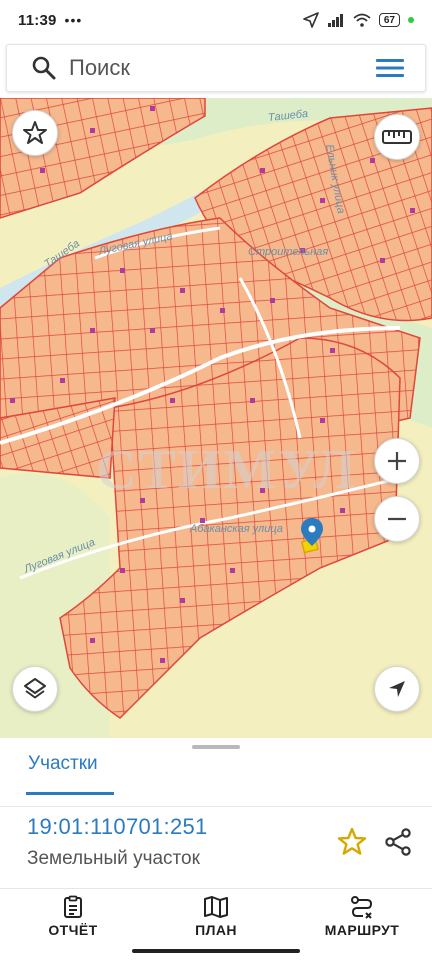 This screenshot has height=960, width=432. I want to click on route-icon, so click(362, 907).